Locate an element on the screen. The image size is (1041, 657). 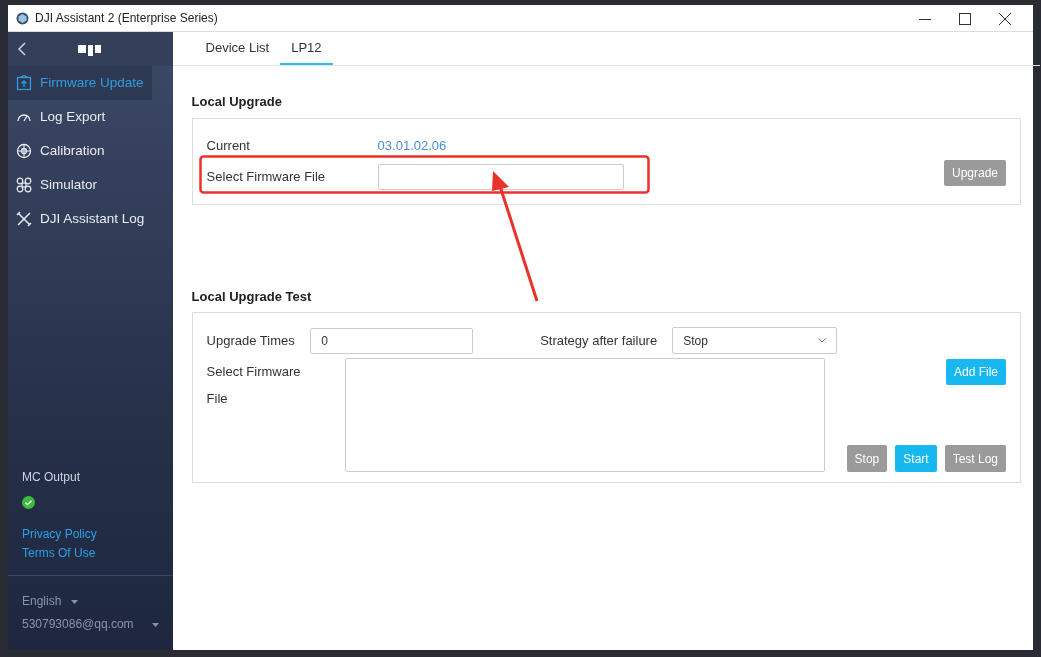
window-title: DJI Assistant 2 (Enterprise Series) is located at coordinates (127, 18).